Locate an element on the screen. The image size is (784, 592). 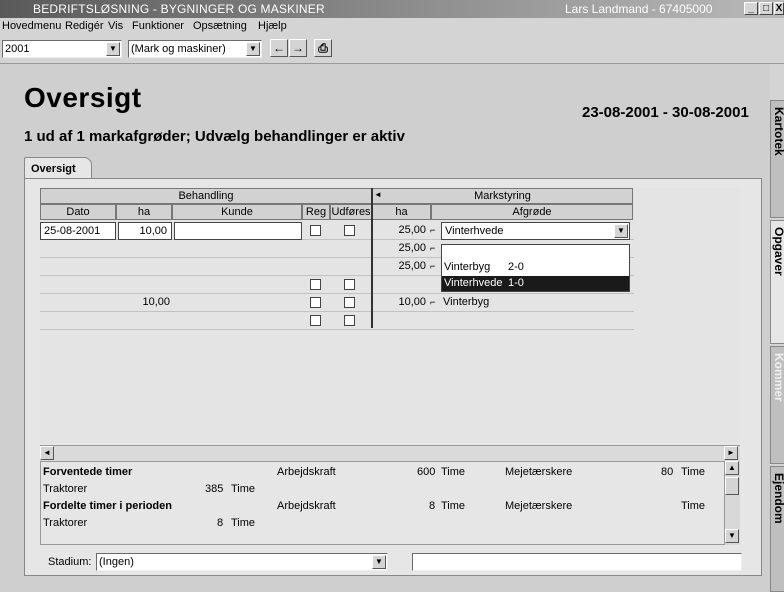
dropdown-option: Vinterbyg 2-0 is located at coordinates (535, 267).